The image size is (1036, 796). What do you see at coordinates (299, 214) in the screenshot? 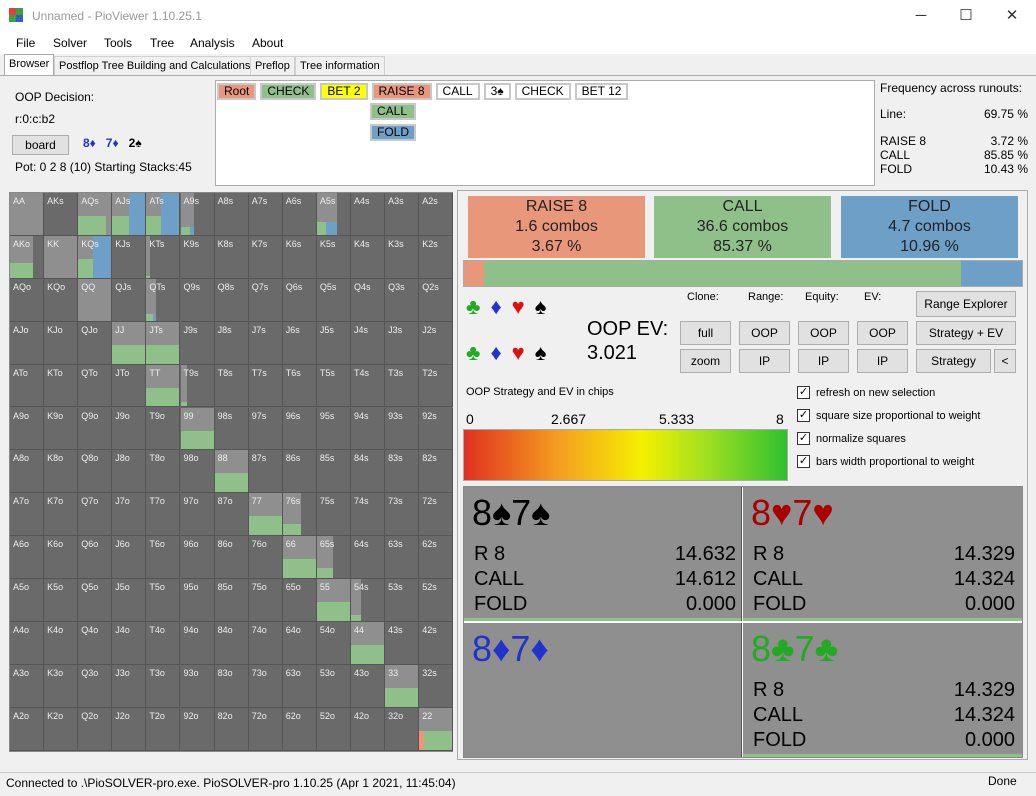
I see `range-cell: A6s` at bounding box center [299, 214].